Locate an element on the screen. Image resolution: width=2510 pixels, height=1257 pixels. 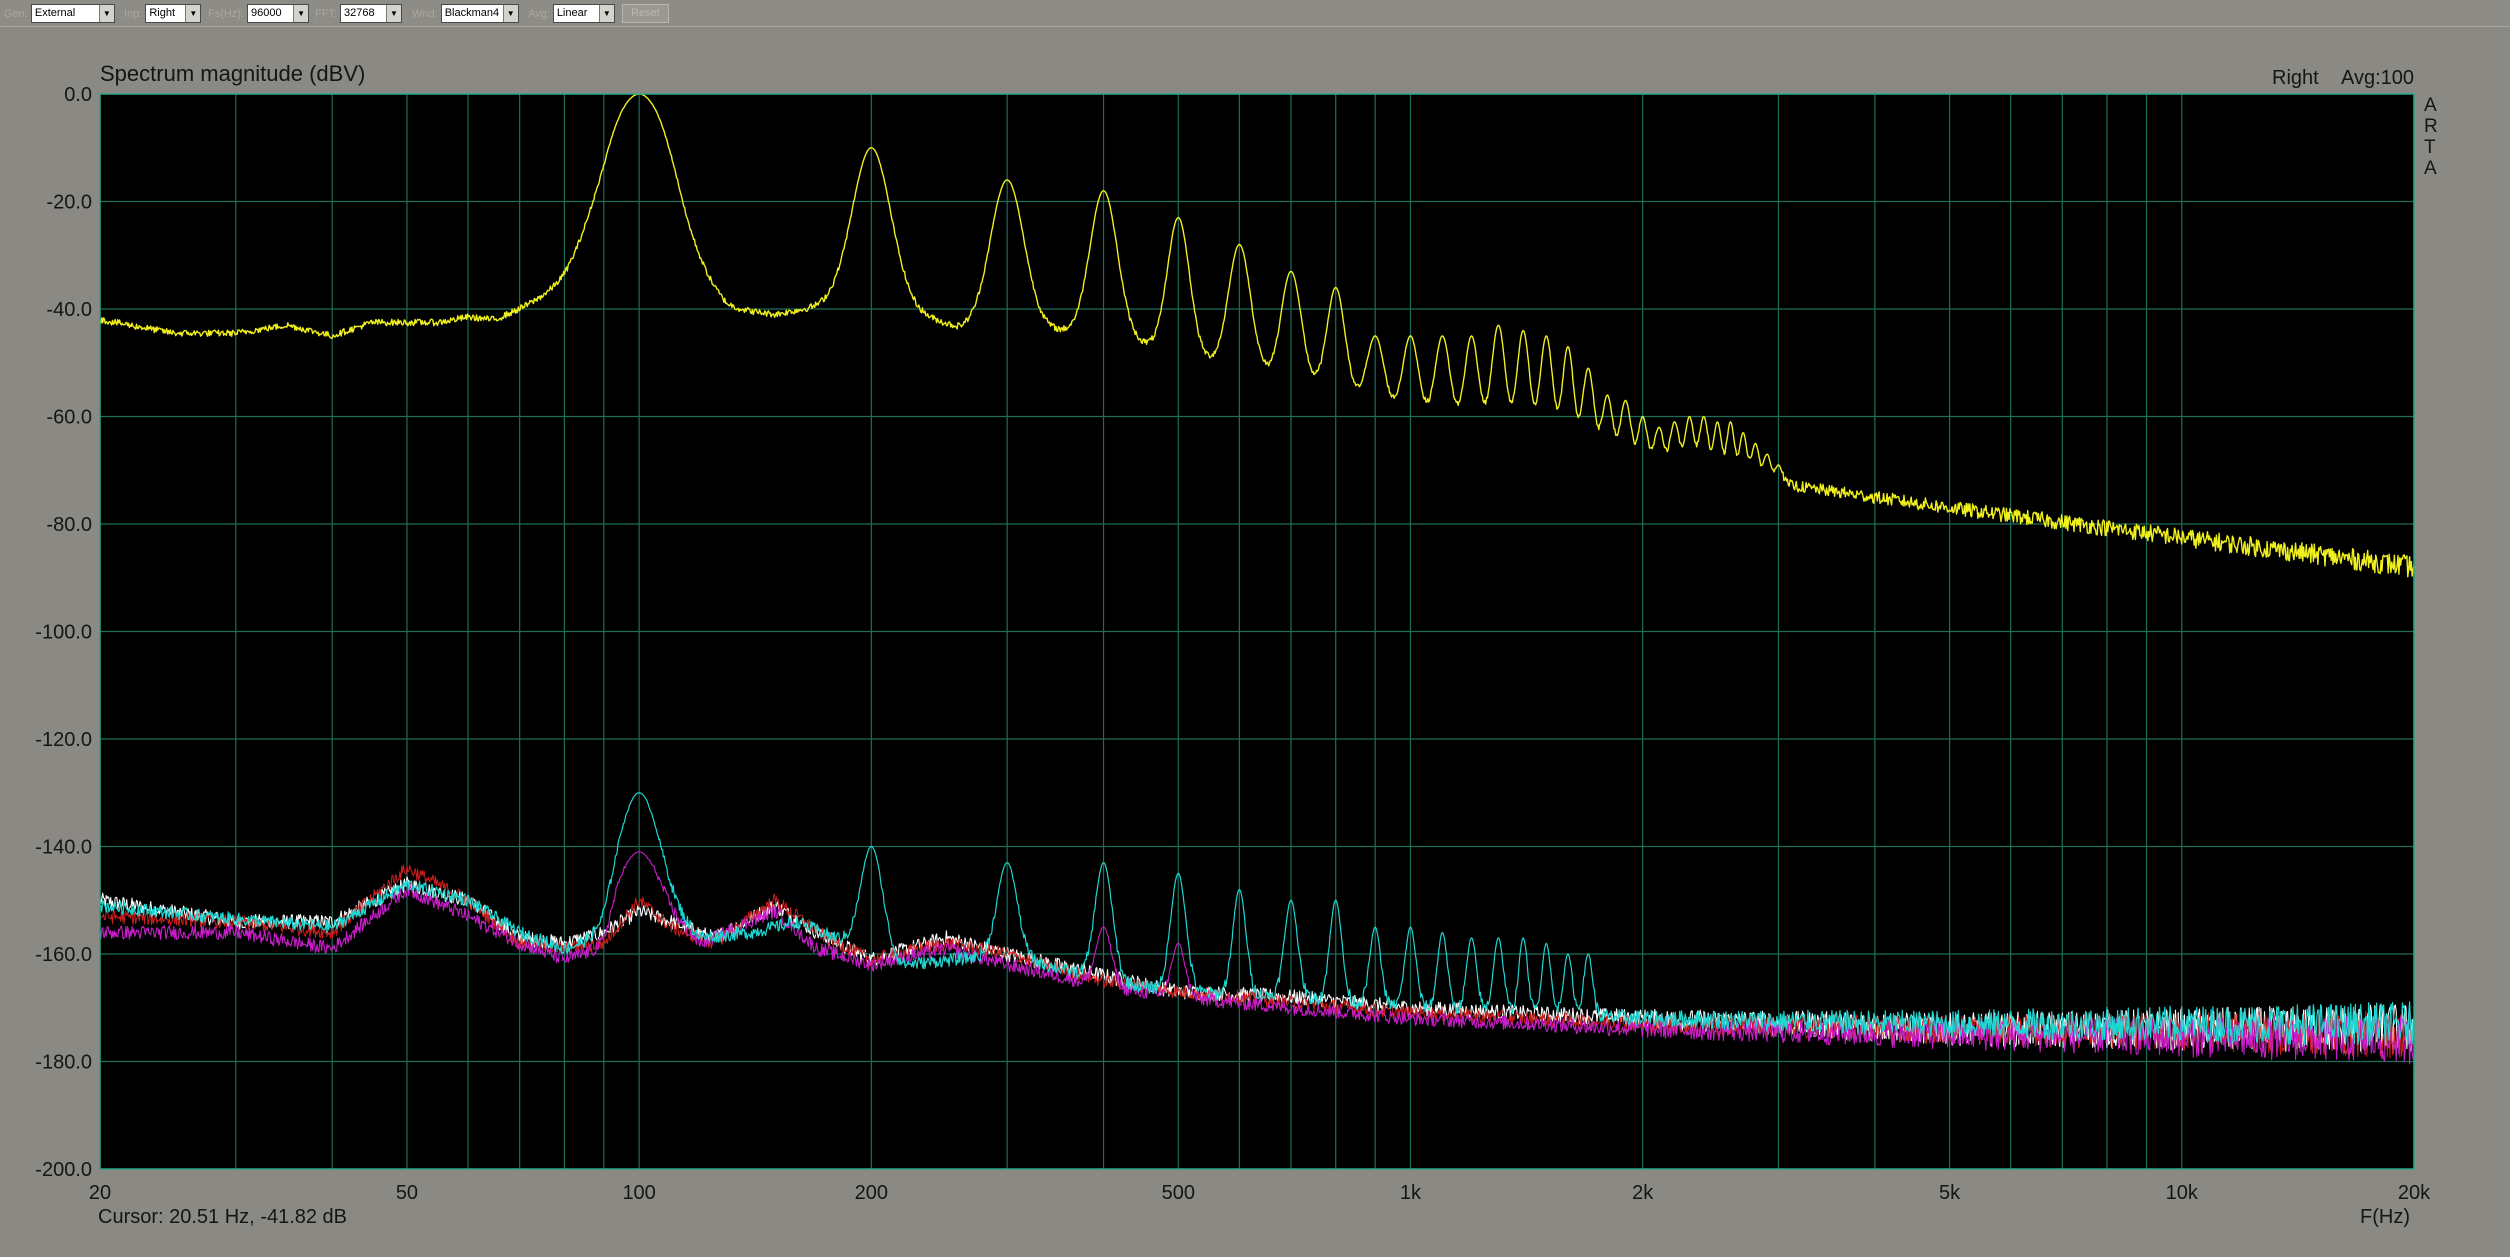
samplerate-control: Fs(Hz): 96000 ▼ is located at coordinates (259, 13).